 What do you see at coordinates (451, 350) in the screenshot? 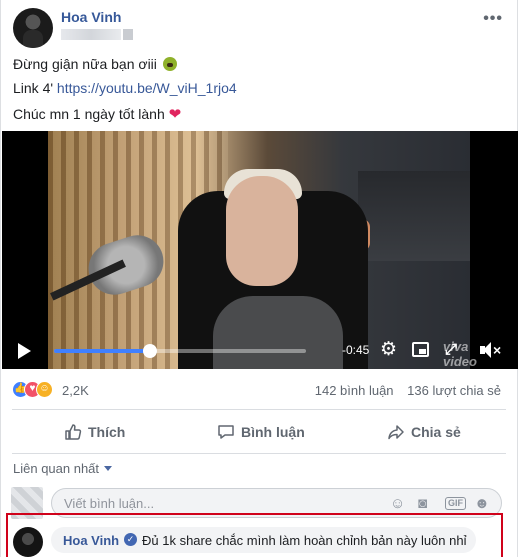
I see `fullscreen-icon: ⤢` at bounding box center [451, 350].